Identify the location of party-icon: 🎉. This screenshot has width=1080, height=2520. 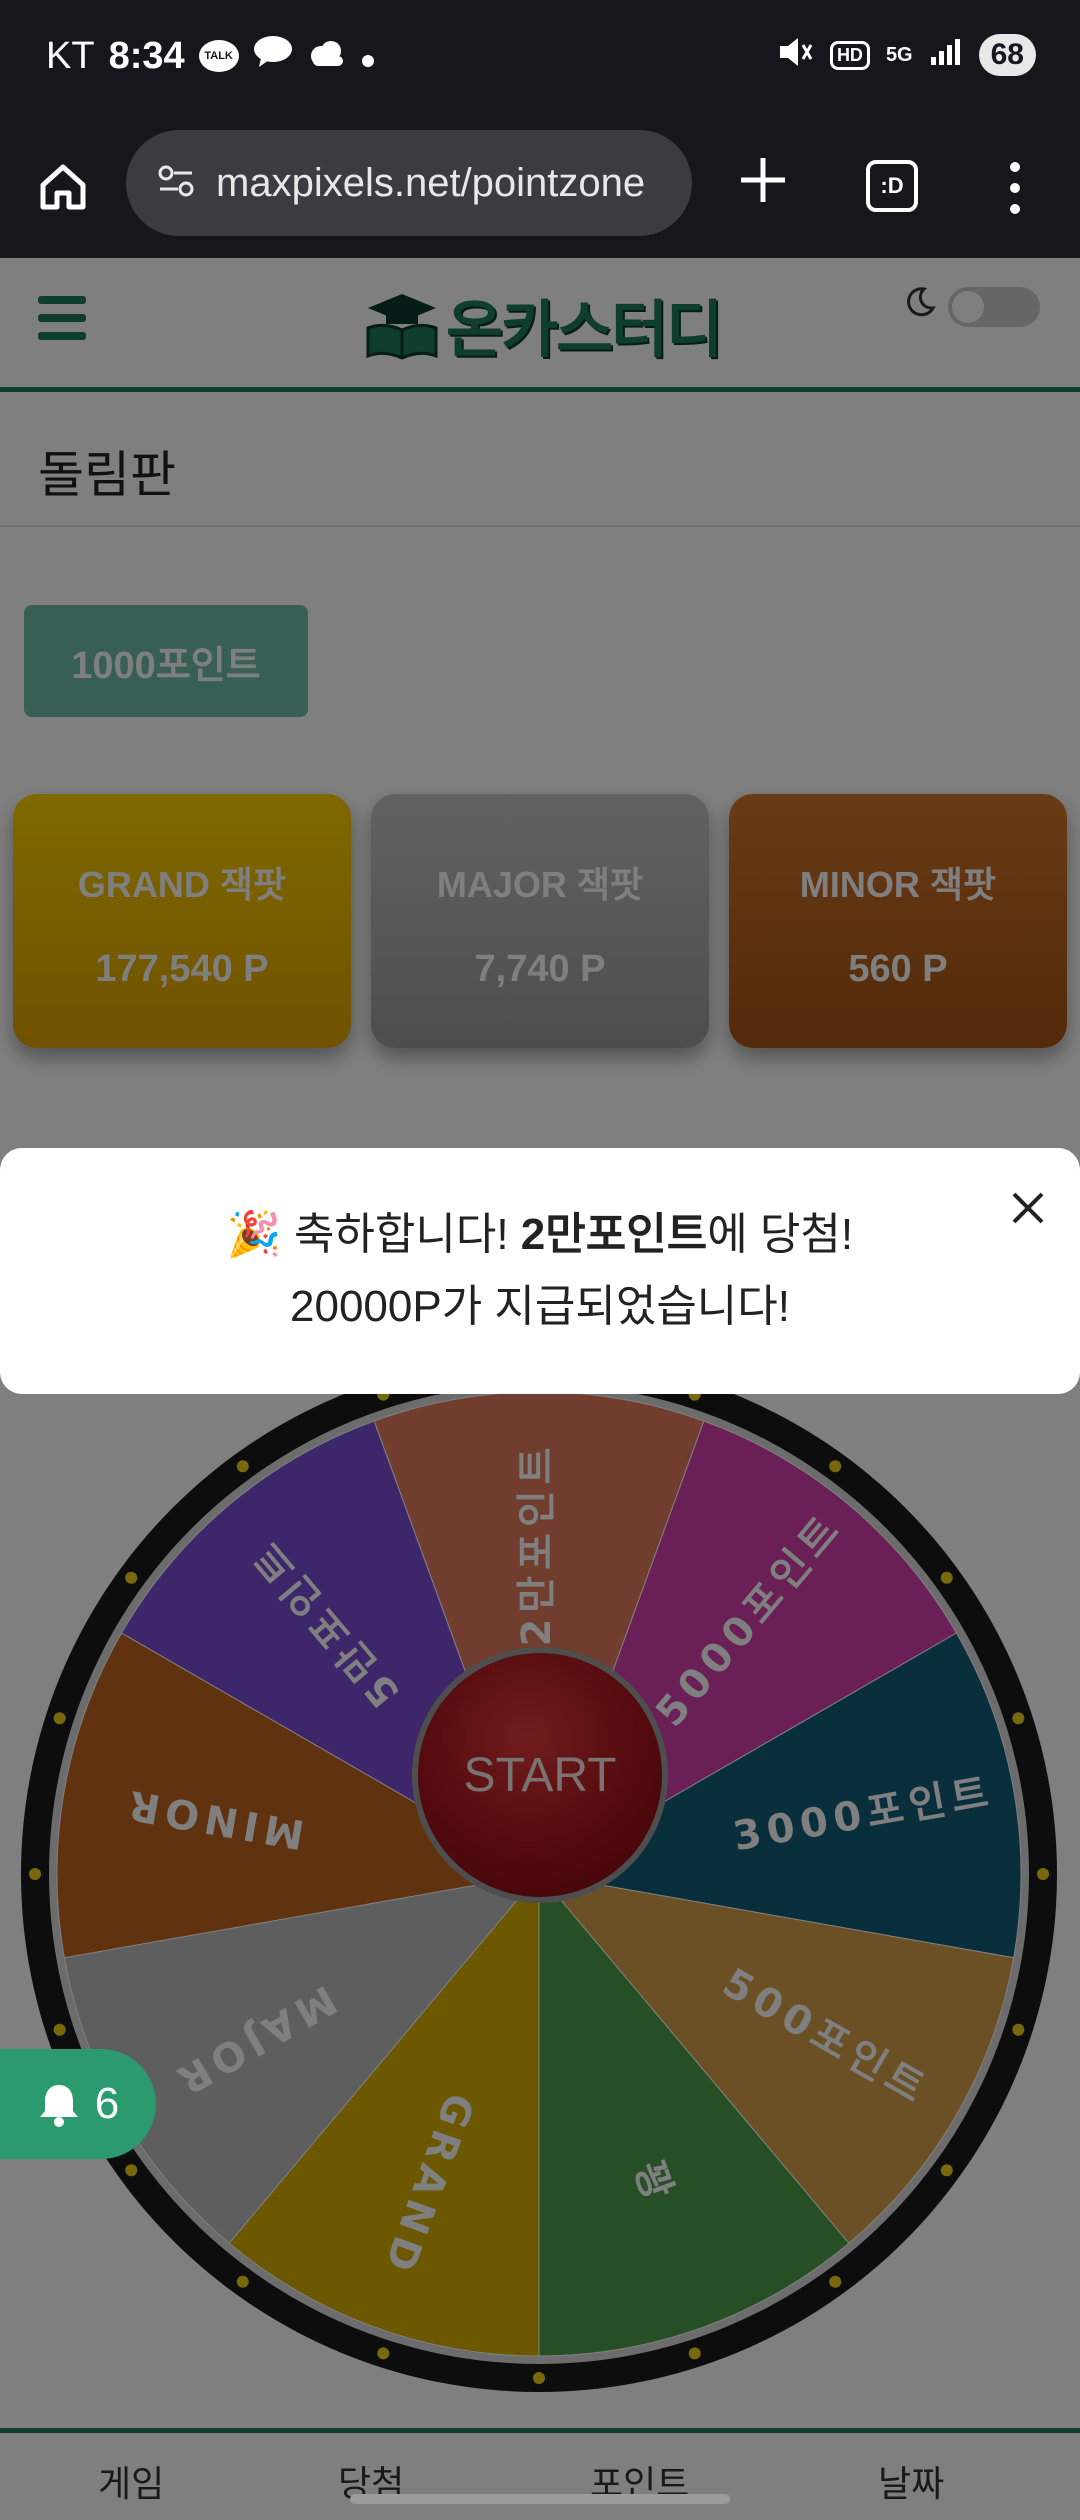
(254, 1234).